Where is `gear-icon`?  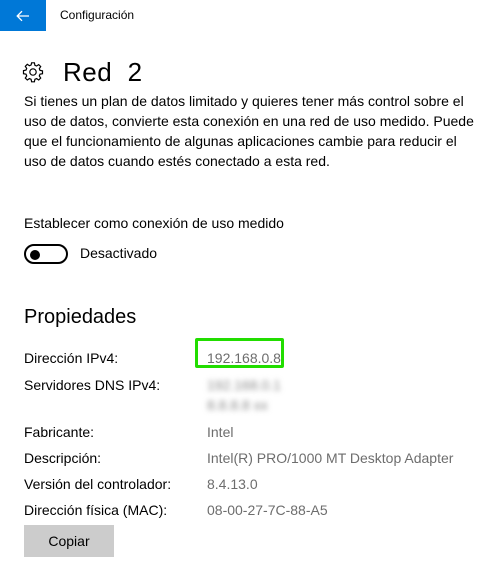 gear-icon is located at coordinates (33, 72).